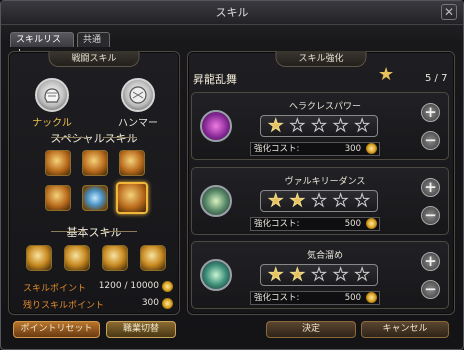  What do you see at coordinates (52, 123) in the screenshot?
I see `weapon-label-knuckle: ナックル` at bounding box center [52, 123].